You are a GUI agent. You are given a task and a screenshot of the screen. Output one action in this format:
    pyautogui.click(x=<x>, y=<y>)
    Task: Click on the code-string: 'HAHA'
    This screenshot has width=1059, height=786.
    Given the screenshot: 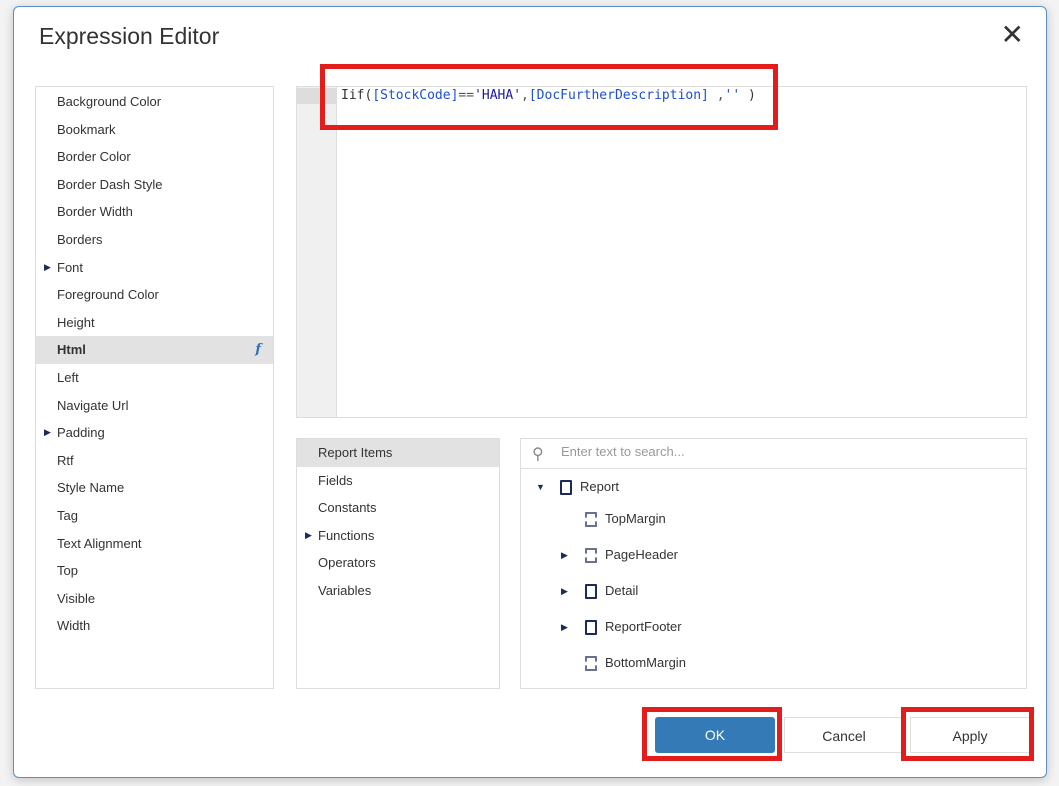 What is the action you would take?
    pyautogui.click(x=498, y=95)
    